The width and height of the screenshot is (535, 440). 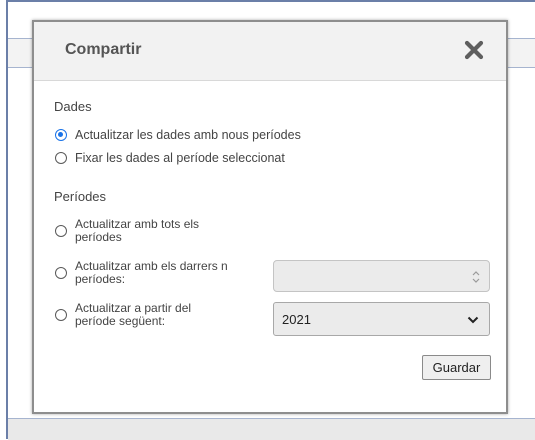 What do you see at coordinates (100, 279) in the screenshot?
I see `radio-label-line2: períodes:` at bounding box center [100, 279].